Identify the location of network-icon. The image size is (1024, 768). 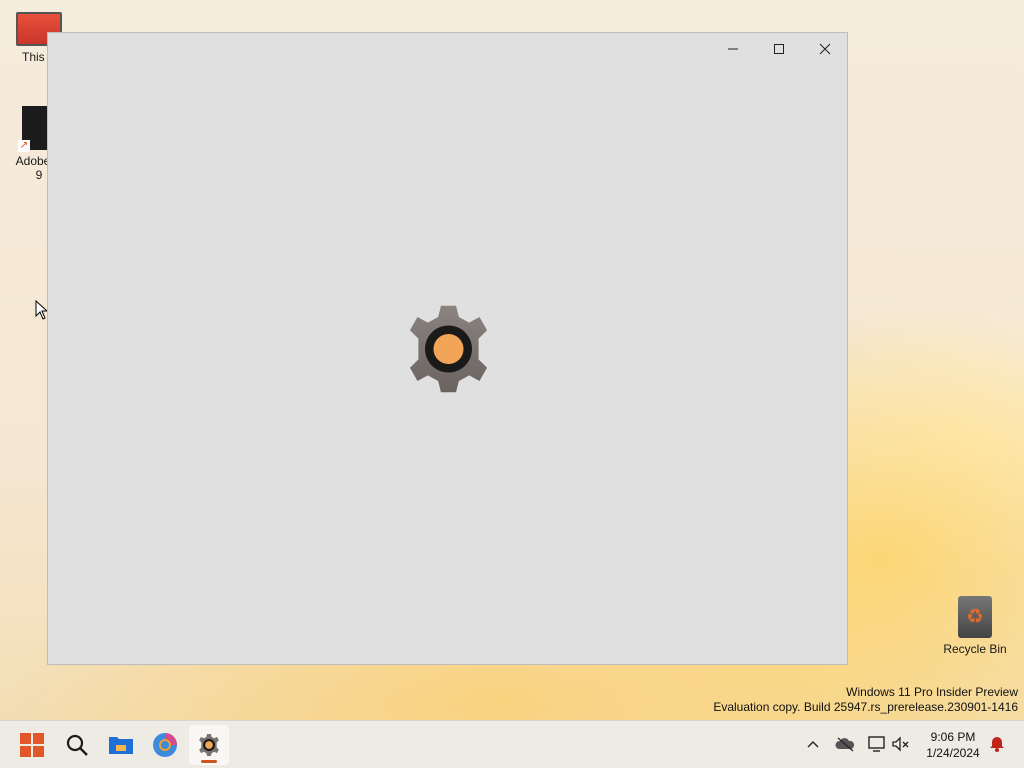
(876, 744).